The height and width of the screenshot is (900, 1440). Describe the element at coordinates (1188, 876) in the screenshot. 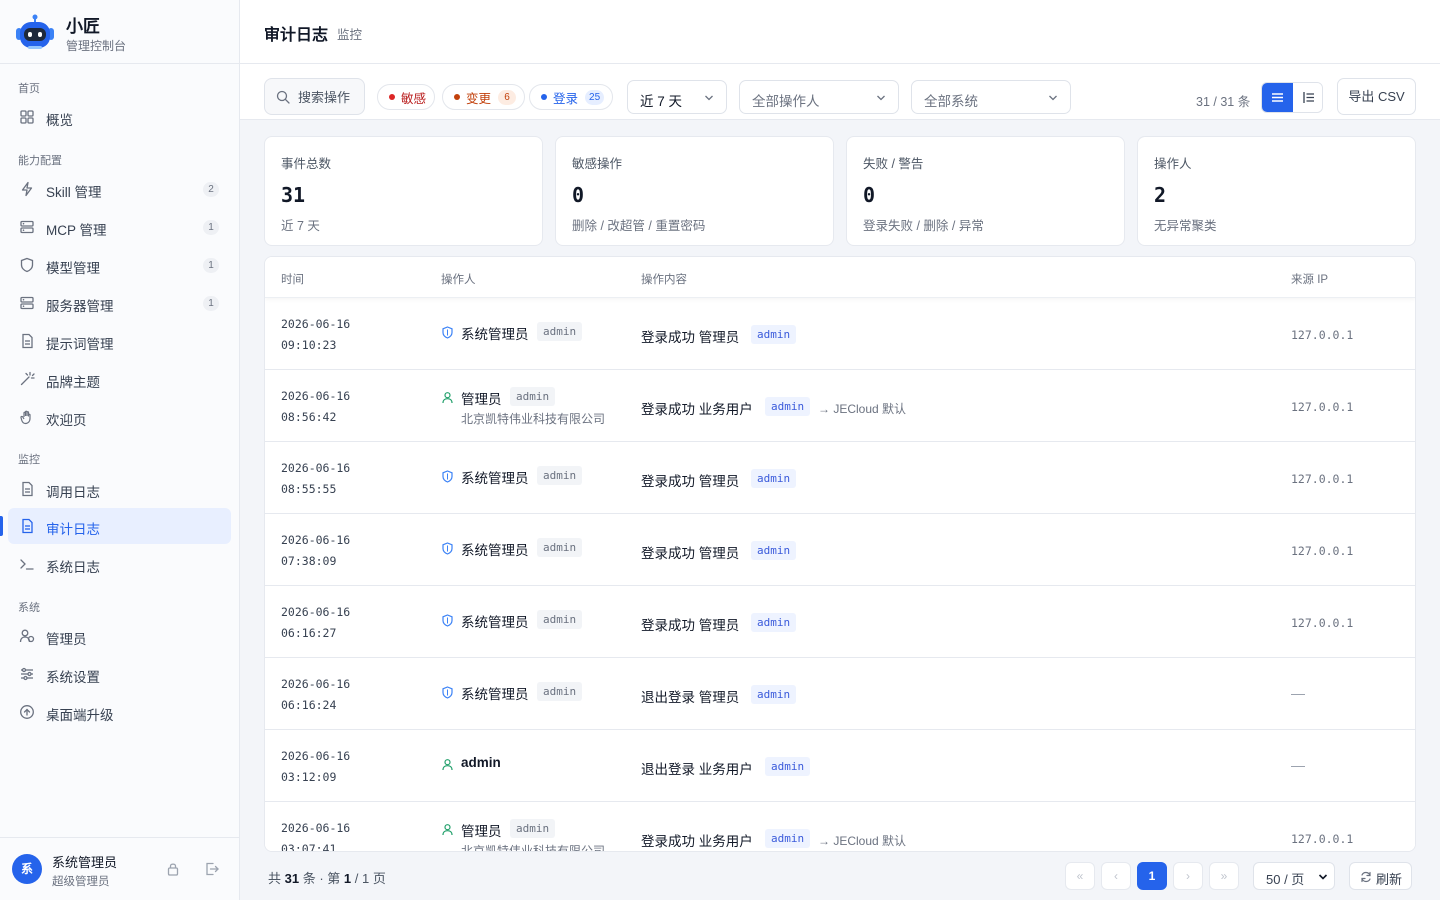

I see `next-page-button: ›` at that location.